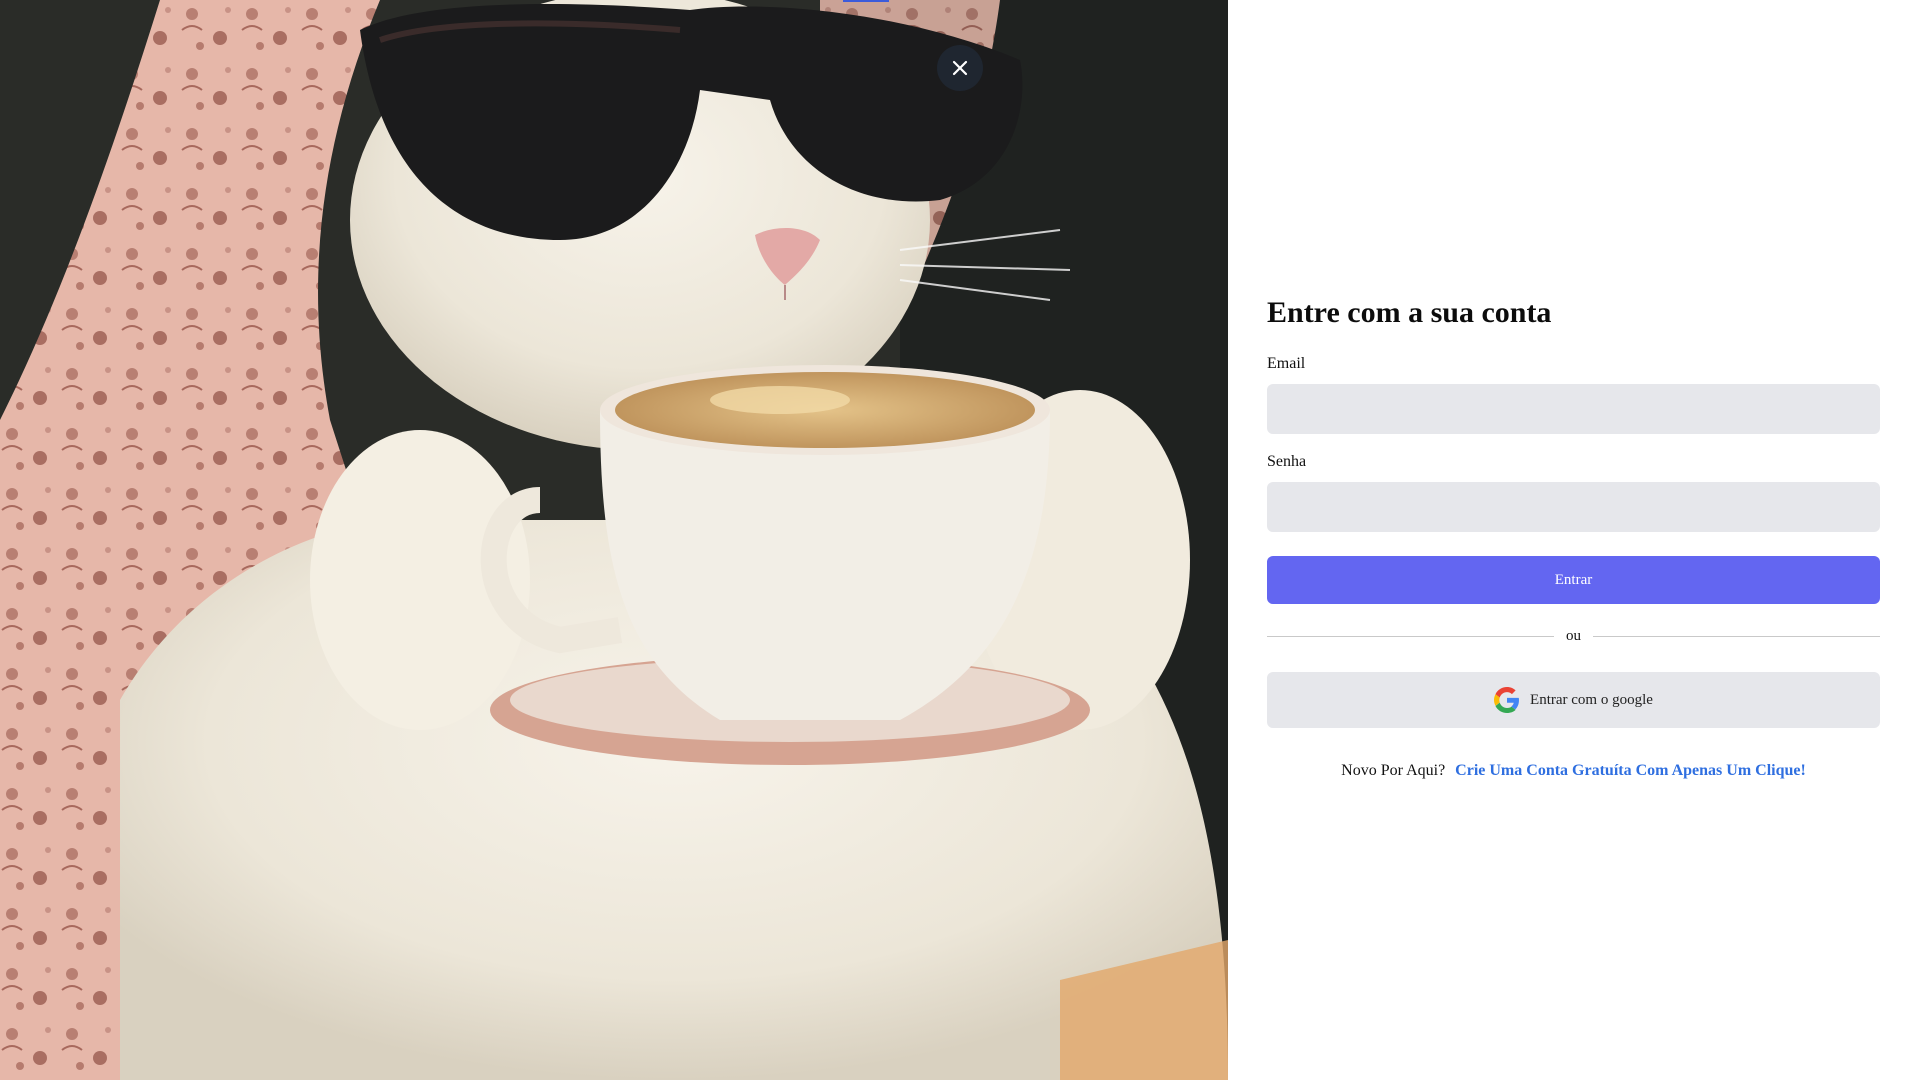 The height and width of the screenshot is (1080, 1920). I want to click on close-icon, so click(960, 68).